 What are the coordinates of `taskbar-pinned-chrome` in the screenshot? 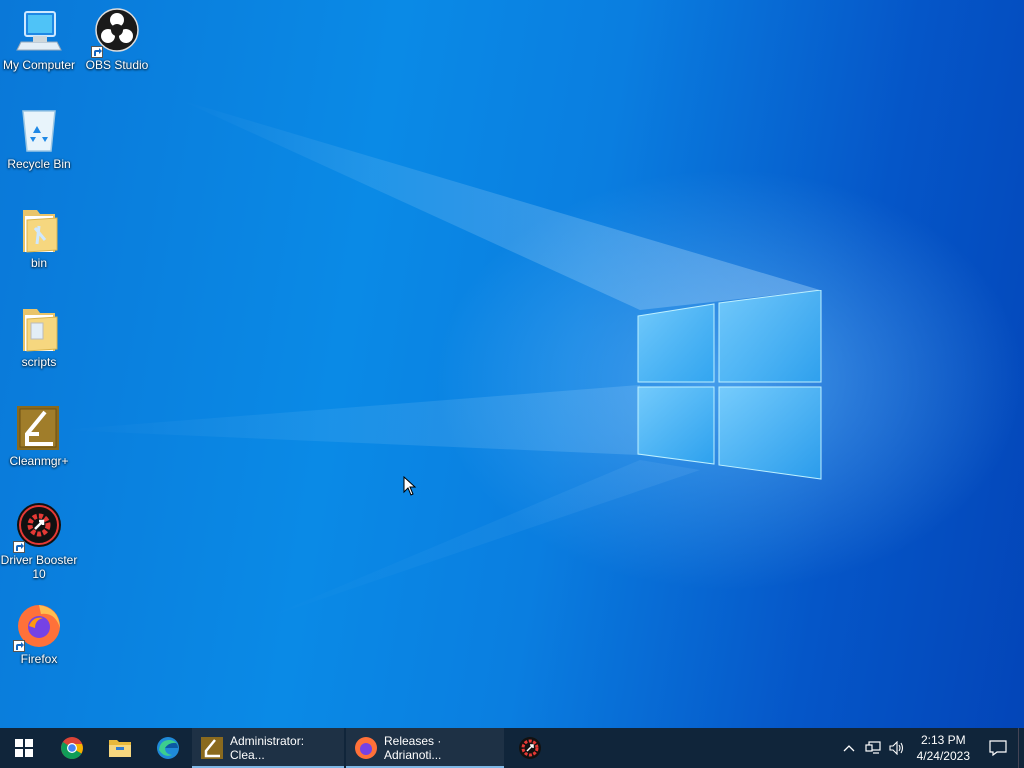 It's located at (72, 748).